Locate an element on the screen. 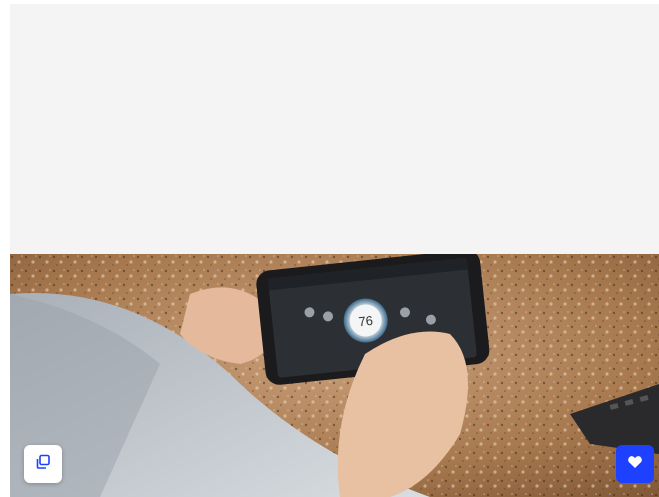  copy-icon is located at coordinates (43, 464).